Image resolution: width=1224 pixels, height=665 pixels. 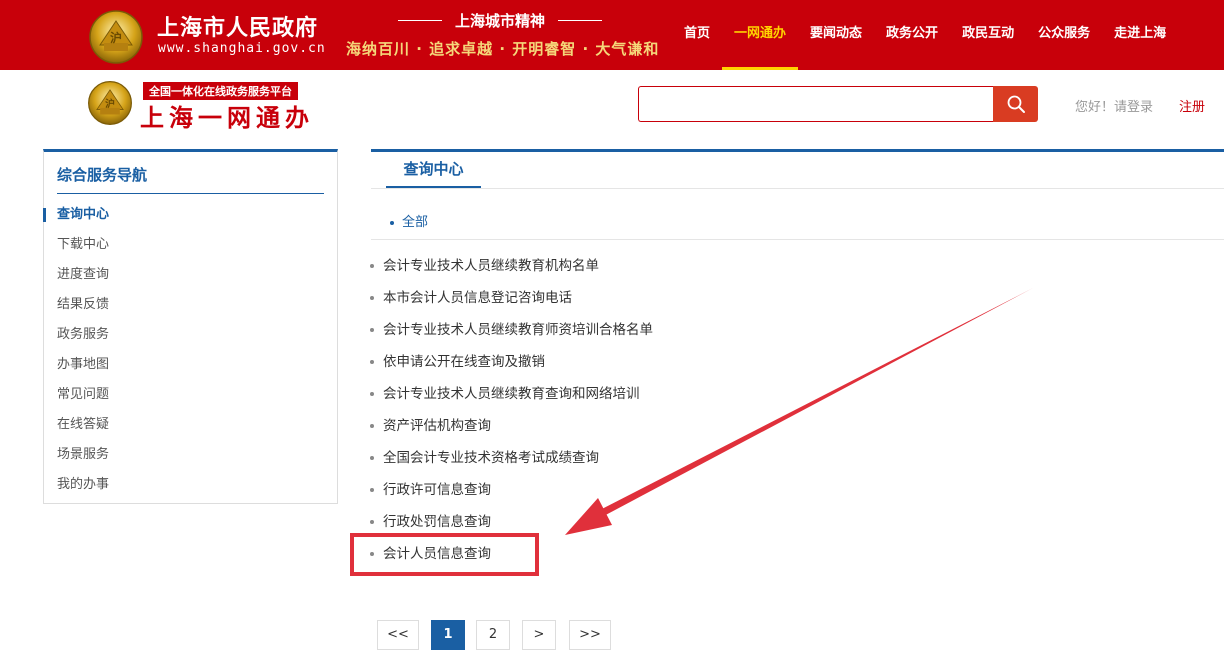 What do you see at coordinates (491, 266) in the screenshot?
I see `result-item-label: 会计专业技术人员继续教育机构名单` at bounding box center [491, 266].